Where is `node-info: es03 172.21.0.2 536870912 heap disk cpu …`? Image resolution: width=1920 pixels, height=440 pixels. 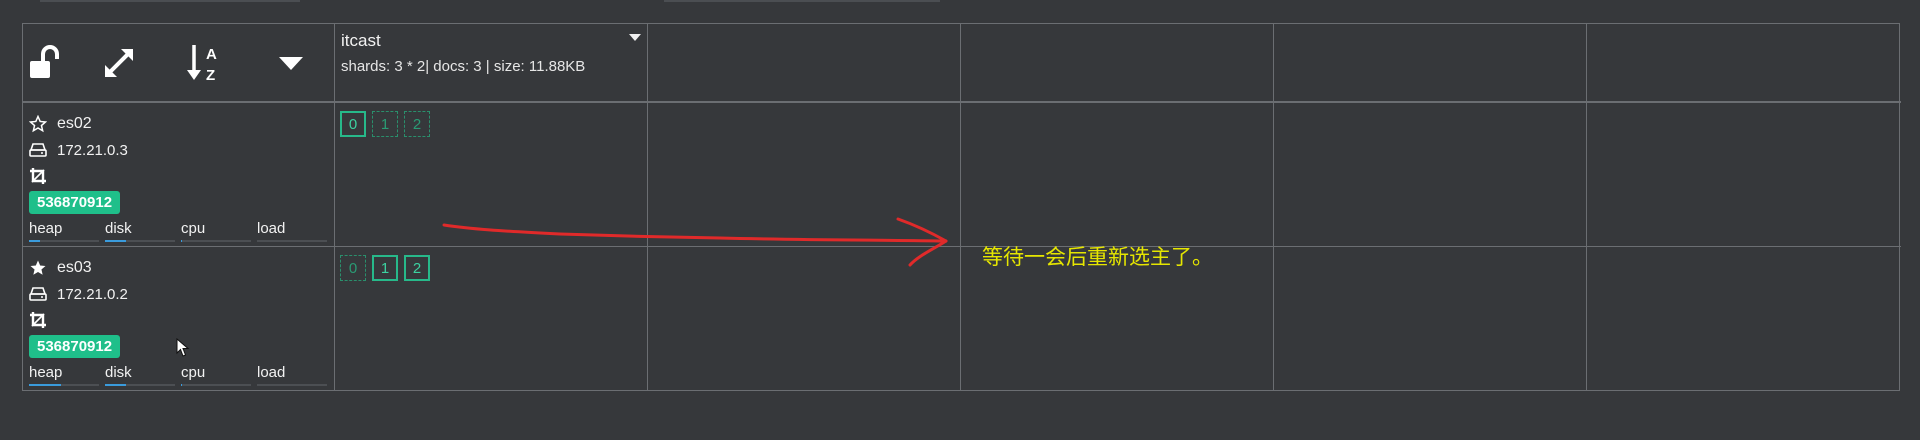
node-info: es03 172.21.0.2 536870912 heap disk cpu … is located at coordinates (178, 318).